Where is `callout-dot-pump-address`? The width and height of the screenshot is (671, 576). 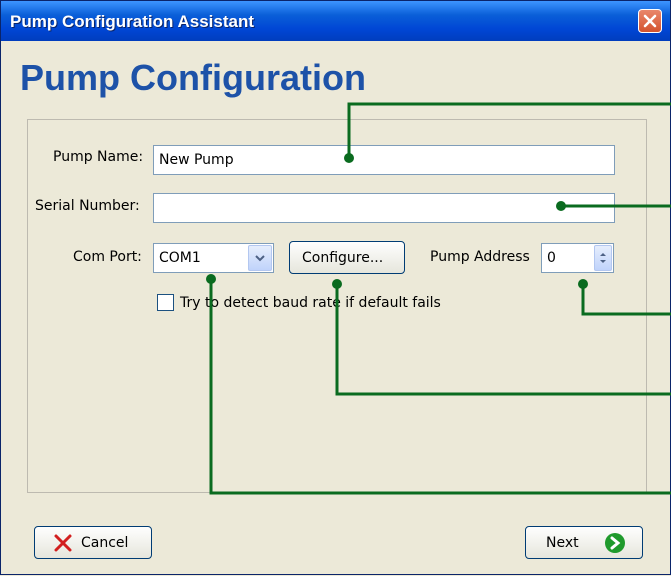
callout-dot-pump-address is located at coordinates (583, 284).